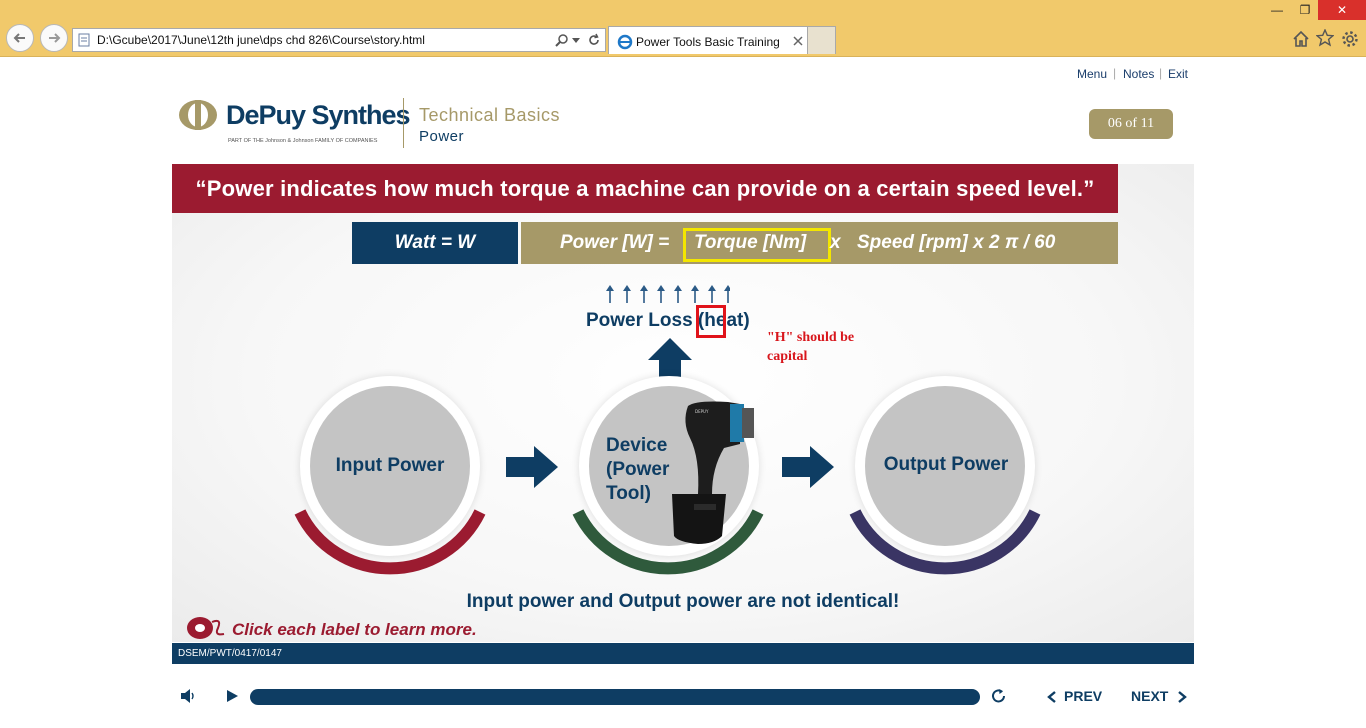 The width and height of the screenshot is (1366, 728). What do you see at coordinates (1342, 10) in the screenshot?
I see `close-window-button: ✕` at bounding box center [1342, 10].